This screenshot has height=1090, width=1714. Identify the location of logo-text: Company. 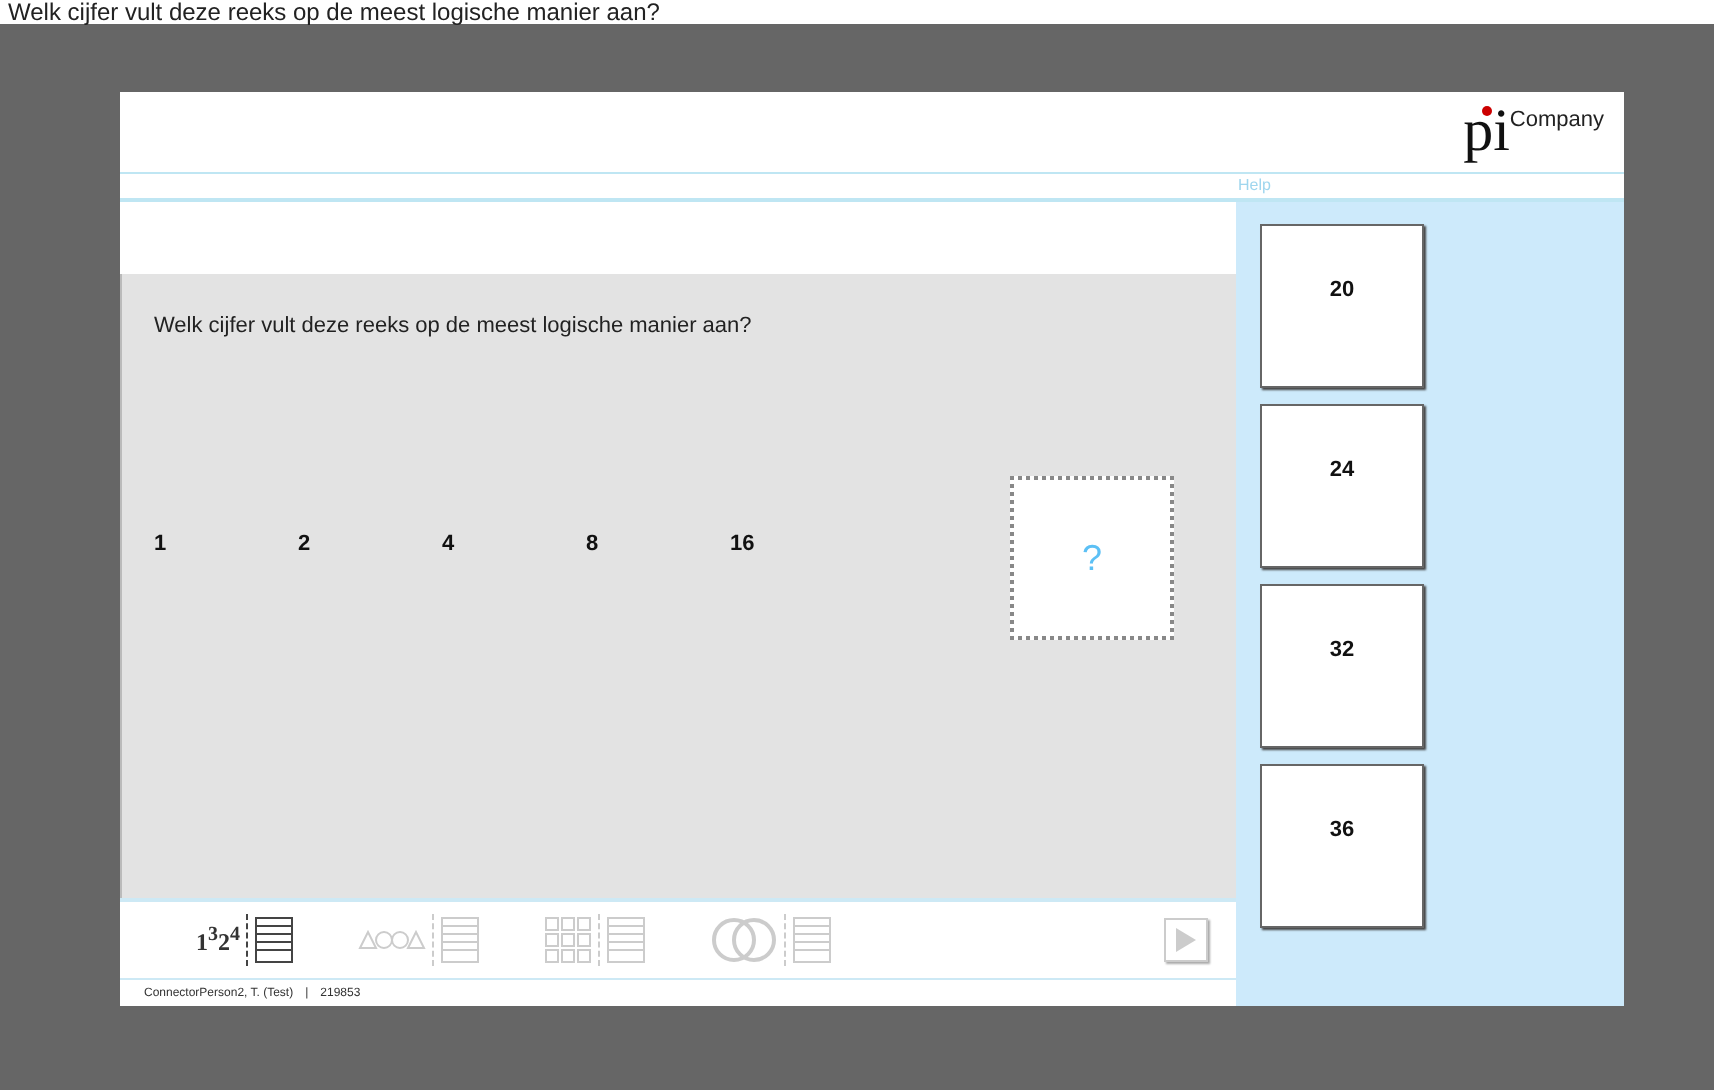
(1556, 120).